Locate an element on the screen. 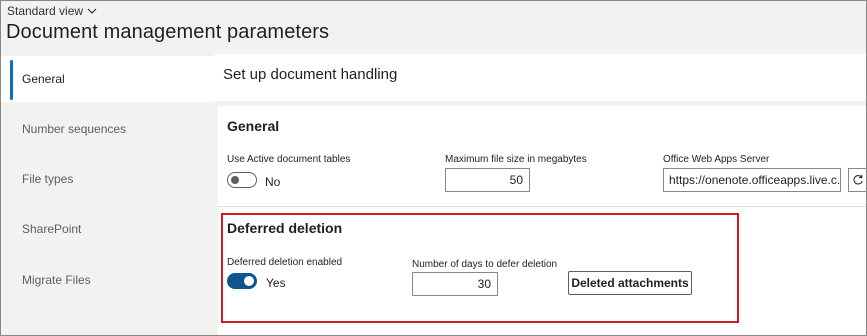  view-selector: Standard view is located at coordinates (52, 11).